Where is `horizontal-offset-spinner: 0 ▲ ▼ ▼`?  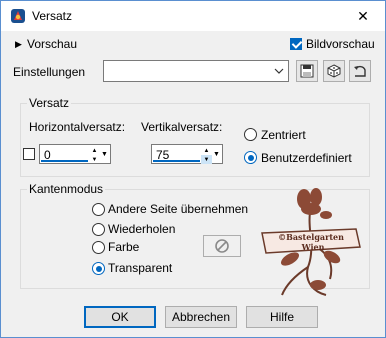 horizontal-offset-spinner: 0 ▲ ▼ ▼ is located at coordinates (75, 154).